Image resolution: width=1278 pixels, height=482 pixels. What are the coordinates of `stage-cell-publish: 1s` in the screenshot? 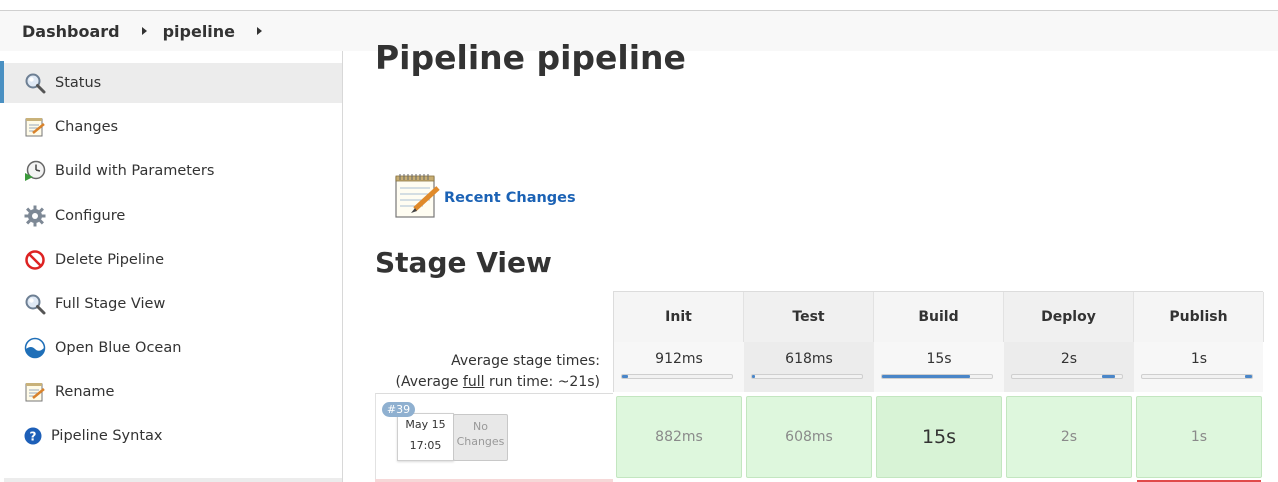 It's located at (1199, 437).